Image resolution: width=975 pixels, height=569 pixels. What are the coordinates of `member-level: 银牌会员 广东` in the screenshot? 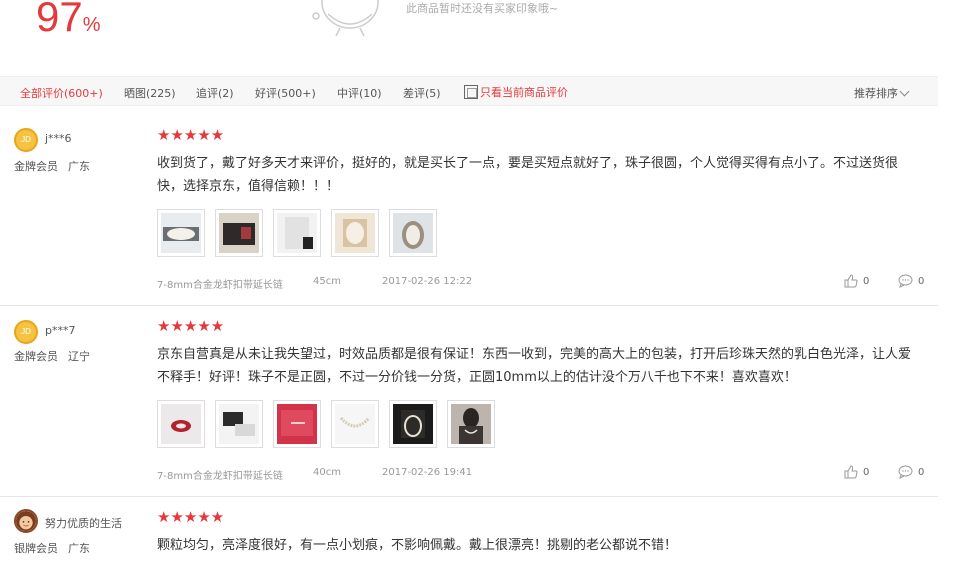 It's located at (52, 548).